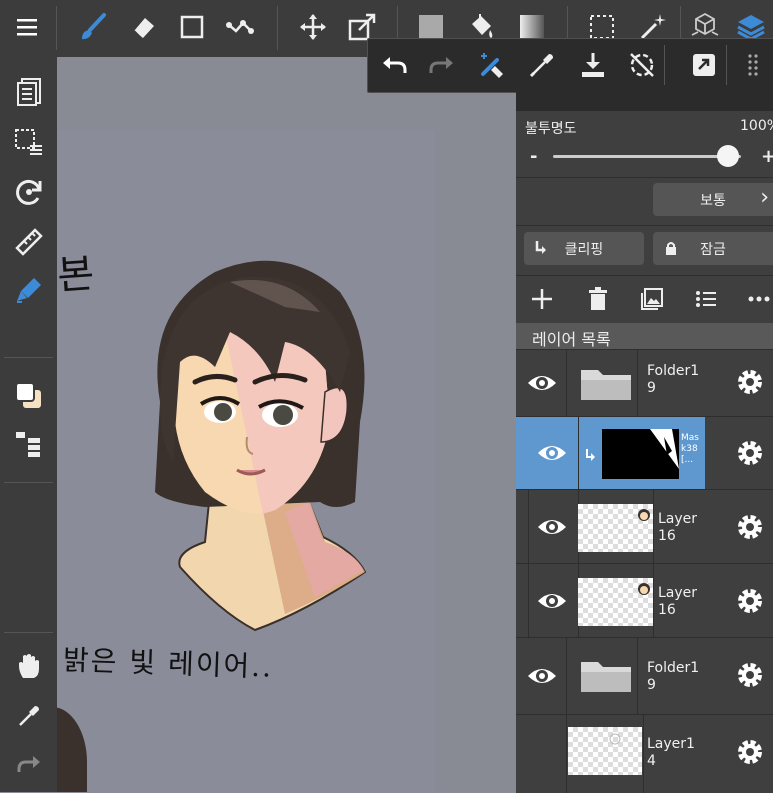 This screenshot has height=793, width=773. I want to click on blend-mode-value: 보통, so click(713, 200).